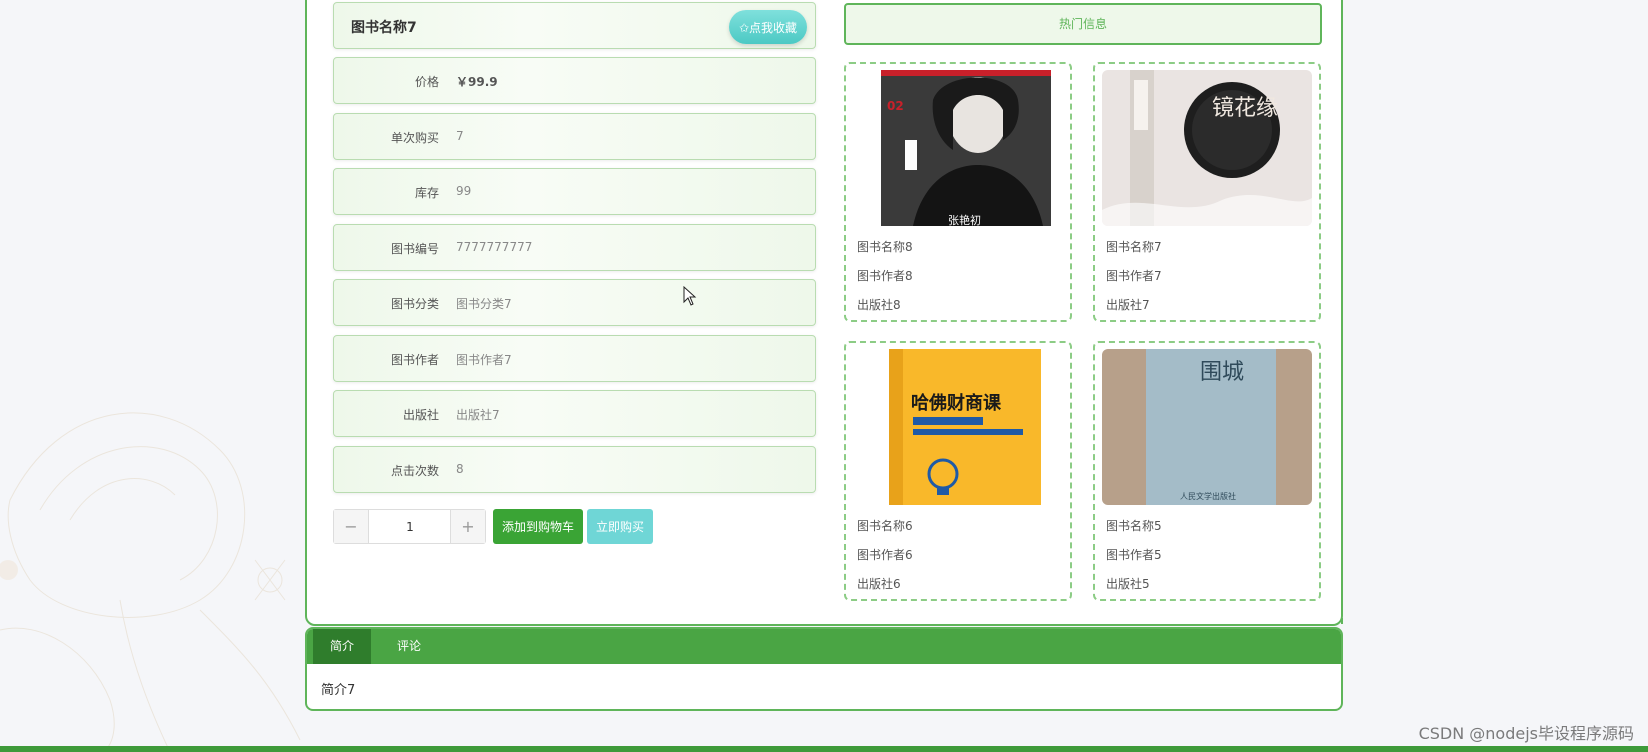 The width and height of the screenshot is (1648, 752). Describe the element at coordinates (1342, 312) in the screenshot. I see `panel-dashed-border` at that location.